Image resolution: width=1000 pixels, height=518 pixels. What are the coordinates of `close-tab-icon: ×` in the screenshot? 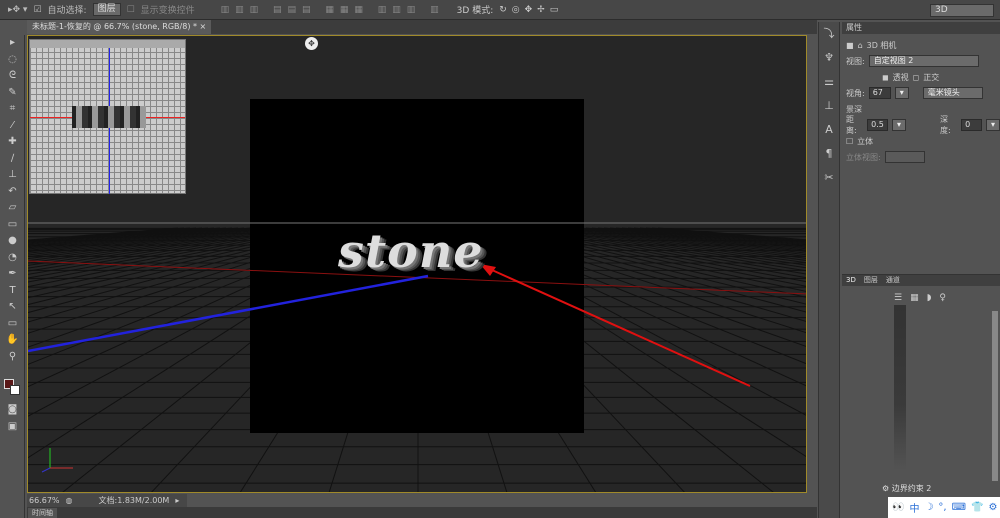 It's located at (203, 26).